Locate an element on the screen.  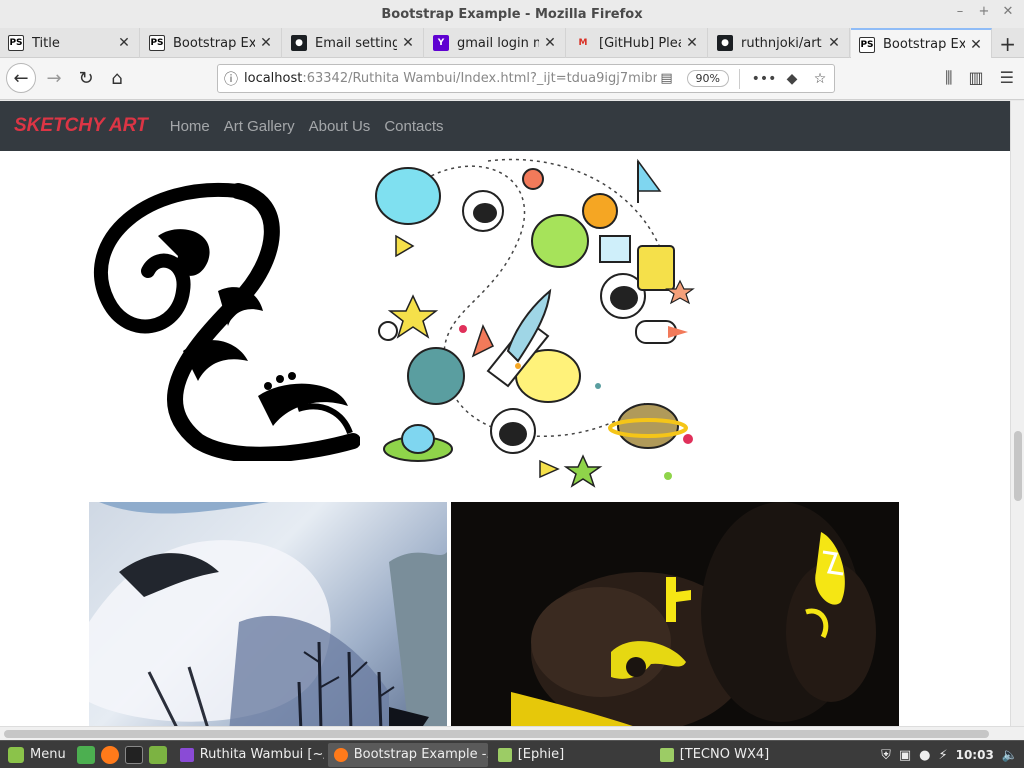
wolf-painting-image is located at coordinates (268, 614).